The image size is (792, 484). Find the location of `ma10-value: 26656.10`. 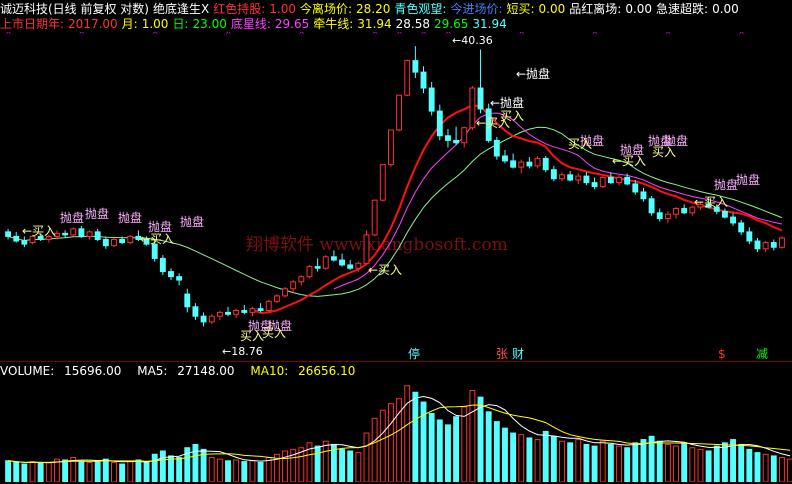

ma10-value: 26656.10 is located at coordinates (327, 371).